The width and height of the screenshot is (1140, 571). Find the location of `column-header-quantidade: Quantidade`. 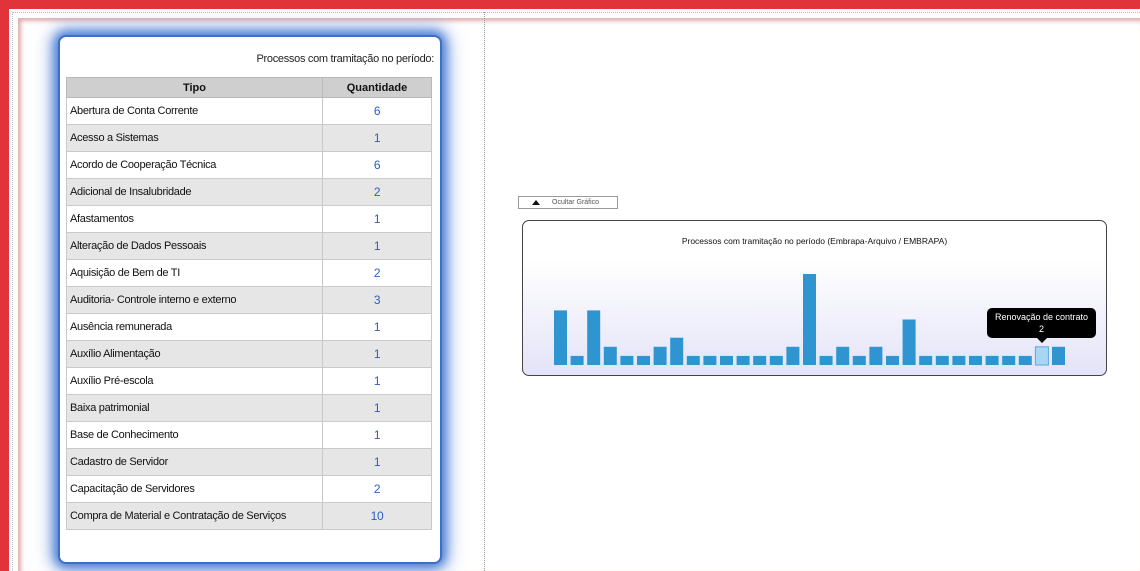

column-header-quantidade: Quantidade is located at coordinates (377, 87).